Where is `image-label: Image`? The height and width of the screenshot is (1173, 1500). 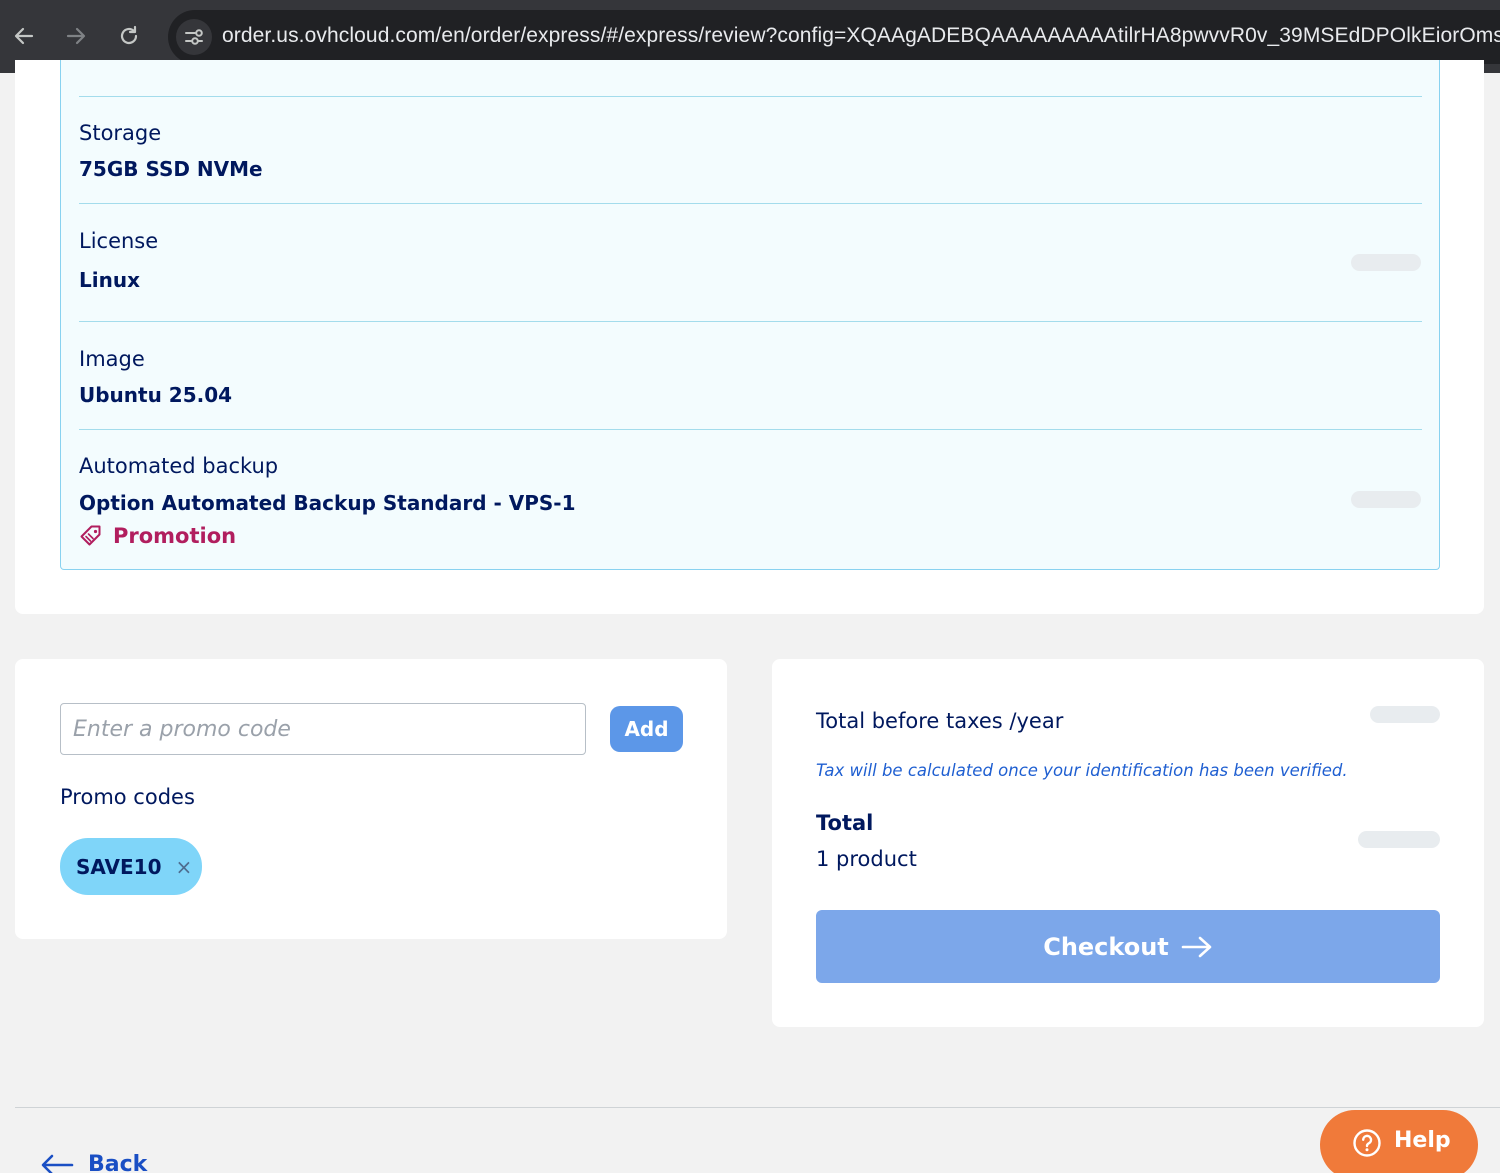 image-label: Image is located at coordinates (112, 359).